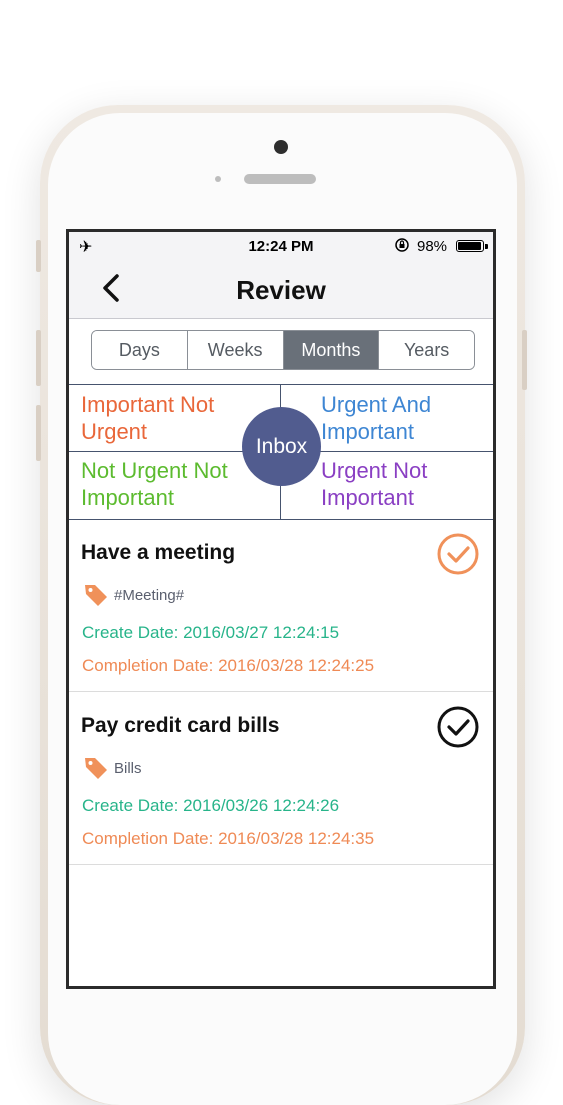 The width and height of the screenshot is (563, 1105). I want to click on quadrant-urgent-not-important: Urgent Not Important, so click(406, 484).